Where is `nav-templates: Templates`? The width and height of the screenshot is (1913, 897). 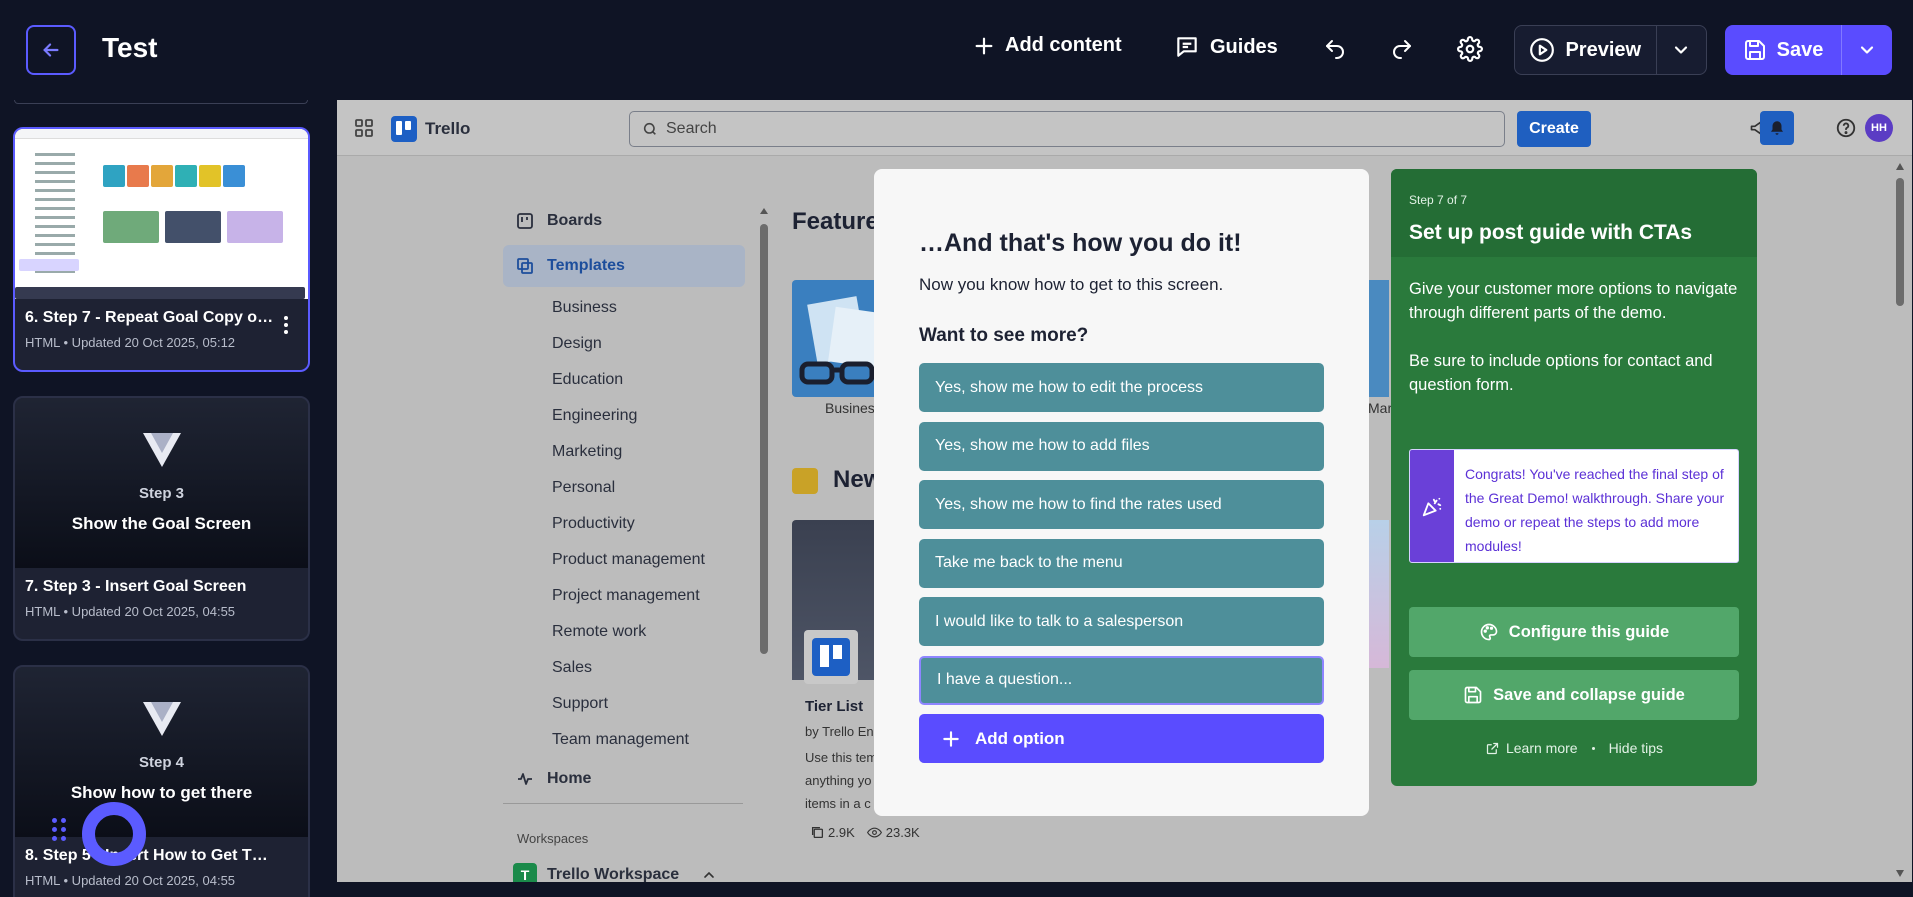
nav-templates: Templates is located at coordinates (624, 266).